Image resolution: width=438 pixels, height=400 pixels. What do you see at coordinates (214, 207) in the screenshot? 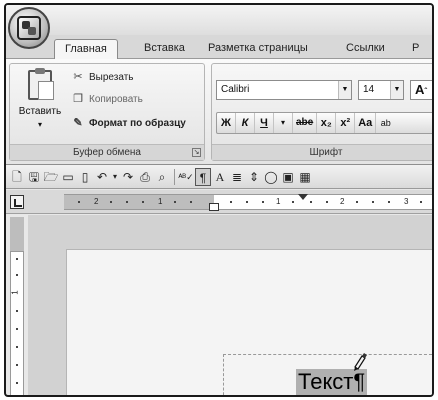
I see `left-indent-marker` at bounding box center [214, 207].